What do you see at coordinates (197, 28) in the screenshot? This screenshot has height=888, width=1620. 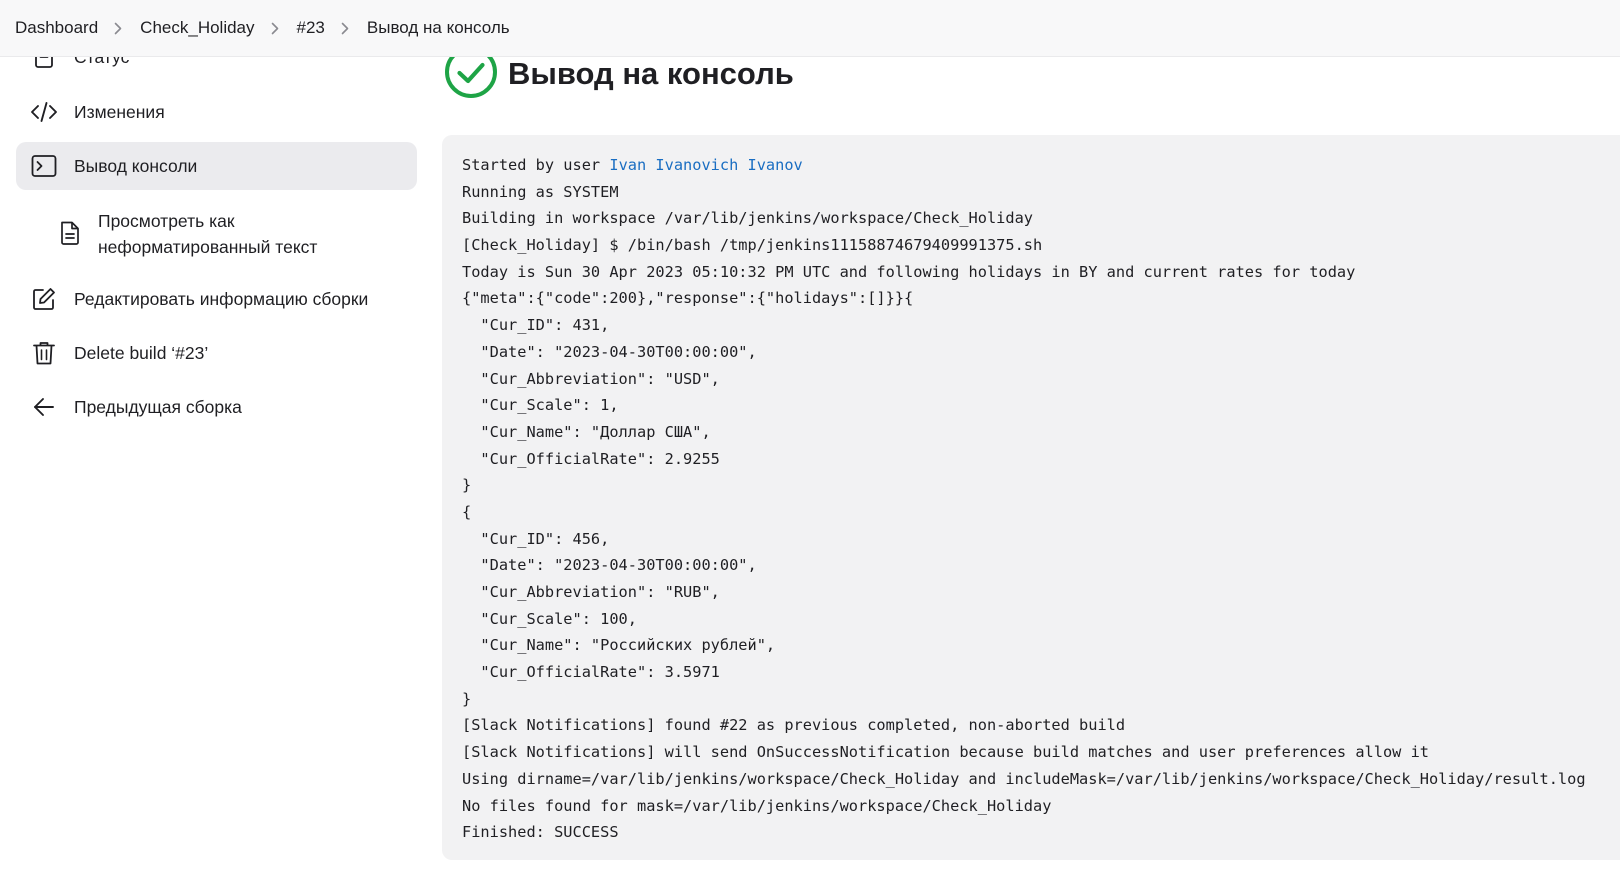 I see `breadcrumb-job: Check_Holiday` at bounding box center [197, 28].